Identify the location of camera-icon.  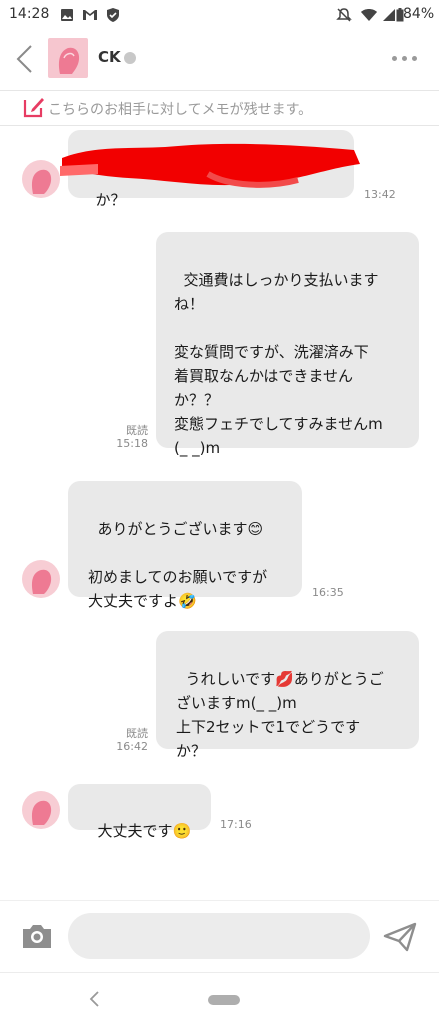
(37, 936).